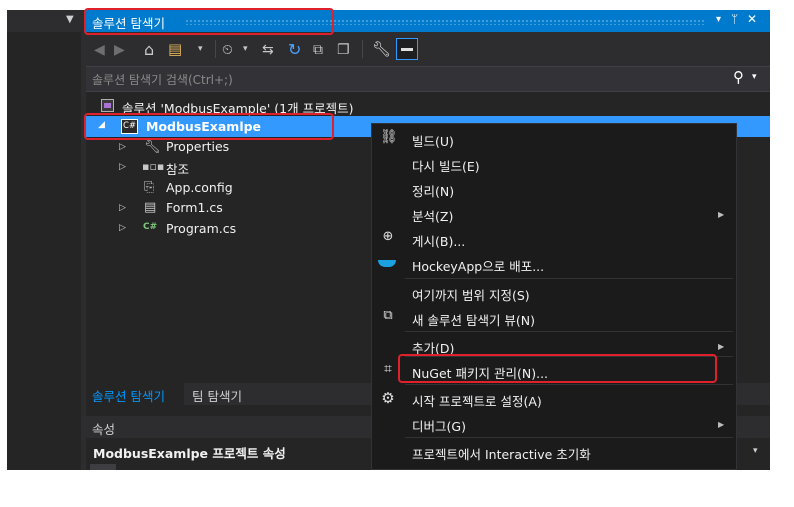  What do you see at coordinates (103, 467) in the screenshot?
I see `properties-toolbar` at bounding box center [103, 467].